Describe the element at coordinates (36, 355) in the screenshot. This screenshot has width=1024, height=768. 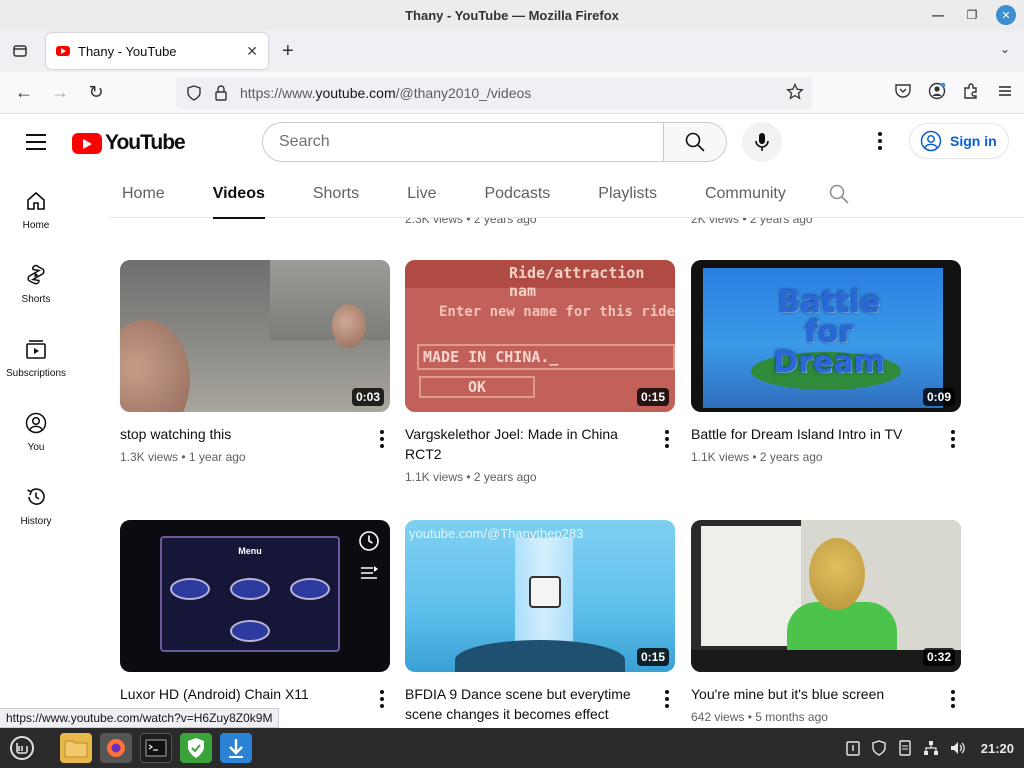
I see `rail-item-subscriptions: Subscriptions` at that location.